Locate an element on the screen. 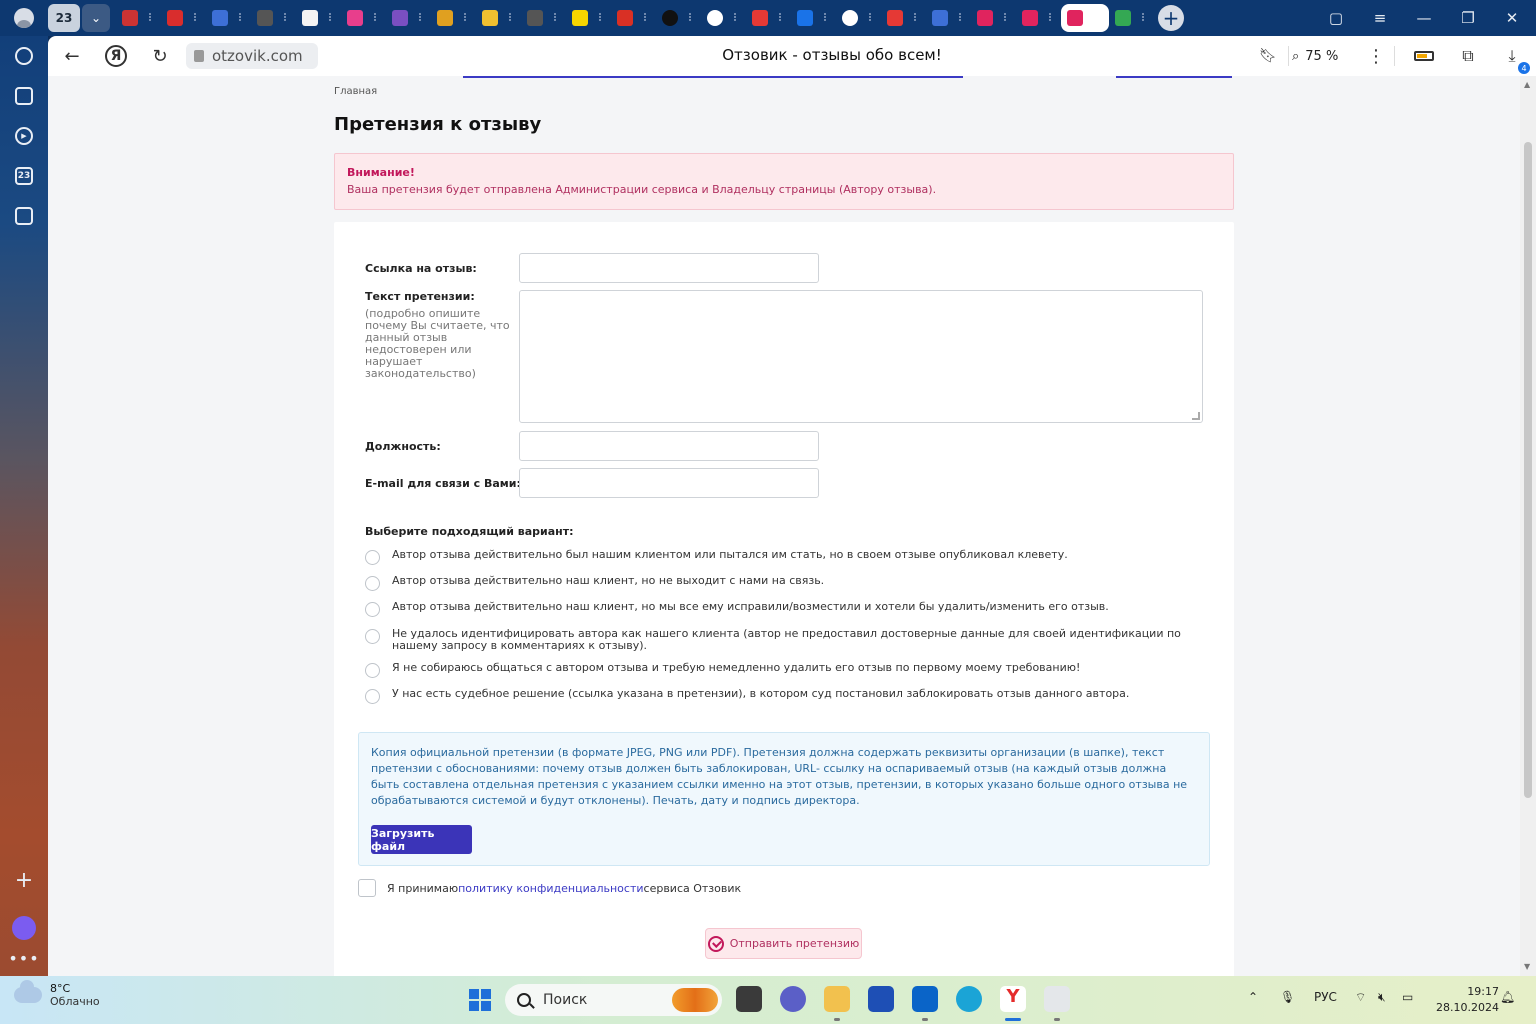 This screenshot has width=1536, height=1024. volume-muted-icon: 🔇︎ is located at coordinates (1382, 997).